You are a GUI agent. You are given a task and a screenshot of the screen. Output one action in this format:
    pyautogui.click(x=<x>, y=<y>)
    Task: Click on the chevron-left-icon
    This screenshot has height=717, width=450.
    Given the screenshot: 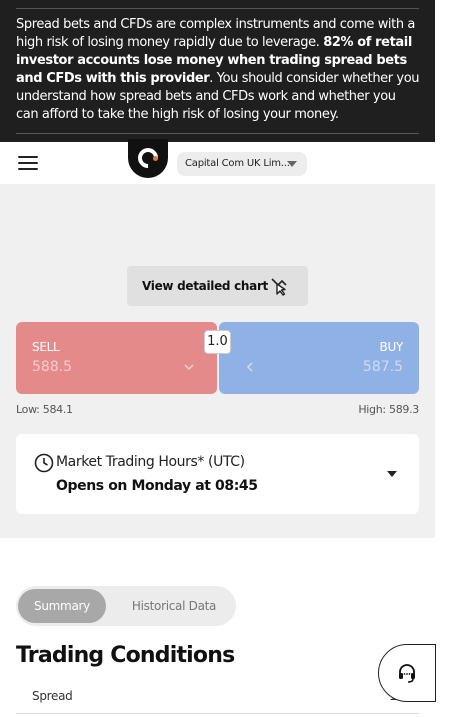 What is the action you would take?
    pyautogui.click(x=249, y=367)
    